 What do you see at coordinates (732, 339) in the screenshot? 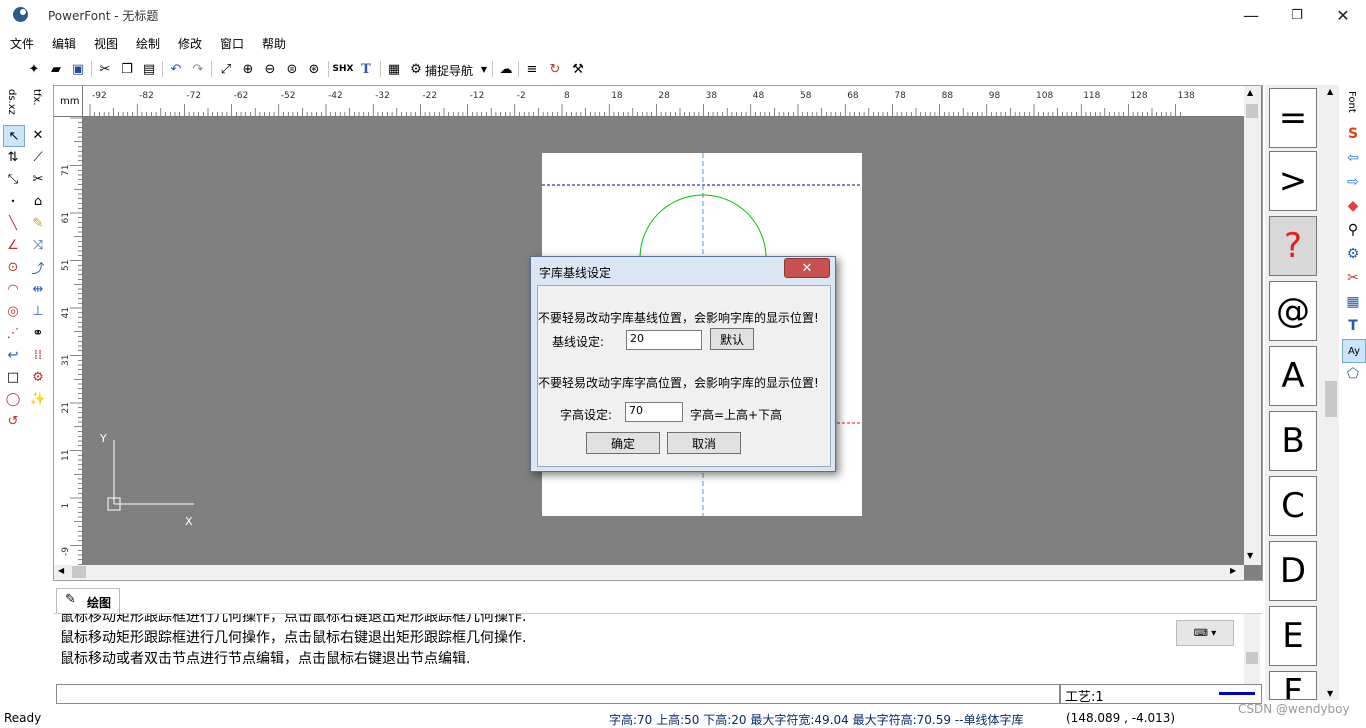
I see `default-button: 默认` at bounding box center [732, 339].